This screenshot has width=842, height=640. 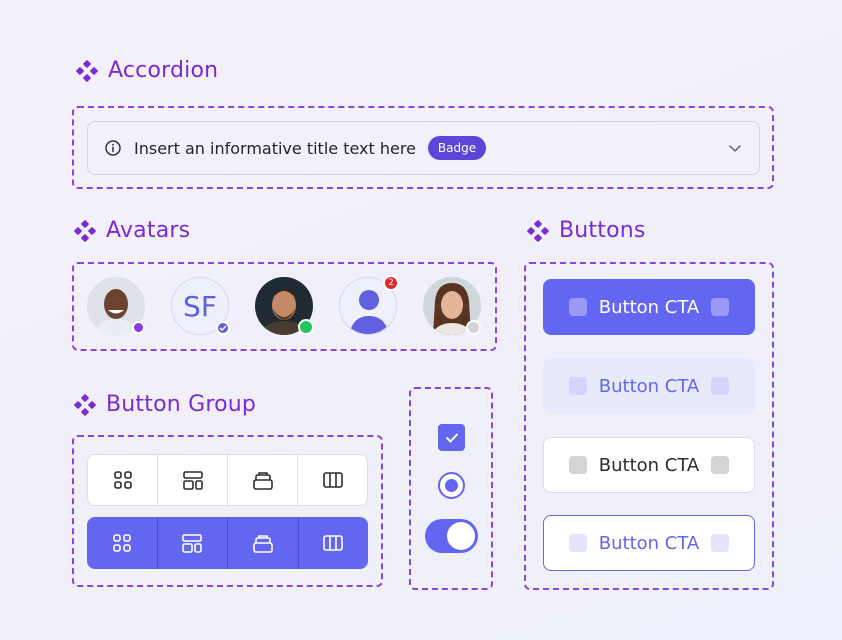 I want to click on primary-cta-label: Button CTA, so click(x=649, y=307).